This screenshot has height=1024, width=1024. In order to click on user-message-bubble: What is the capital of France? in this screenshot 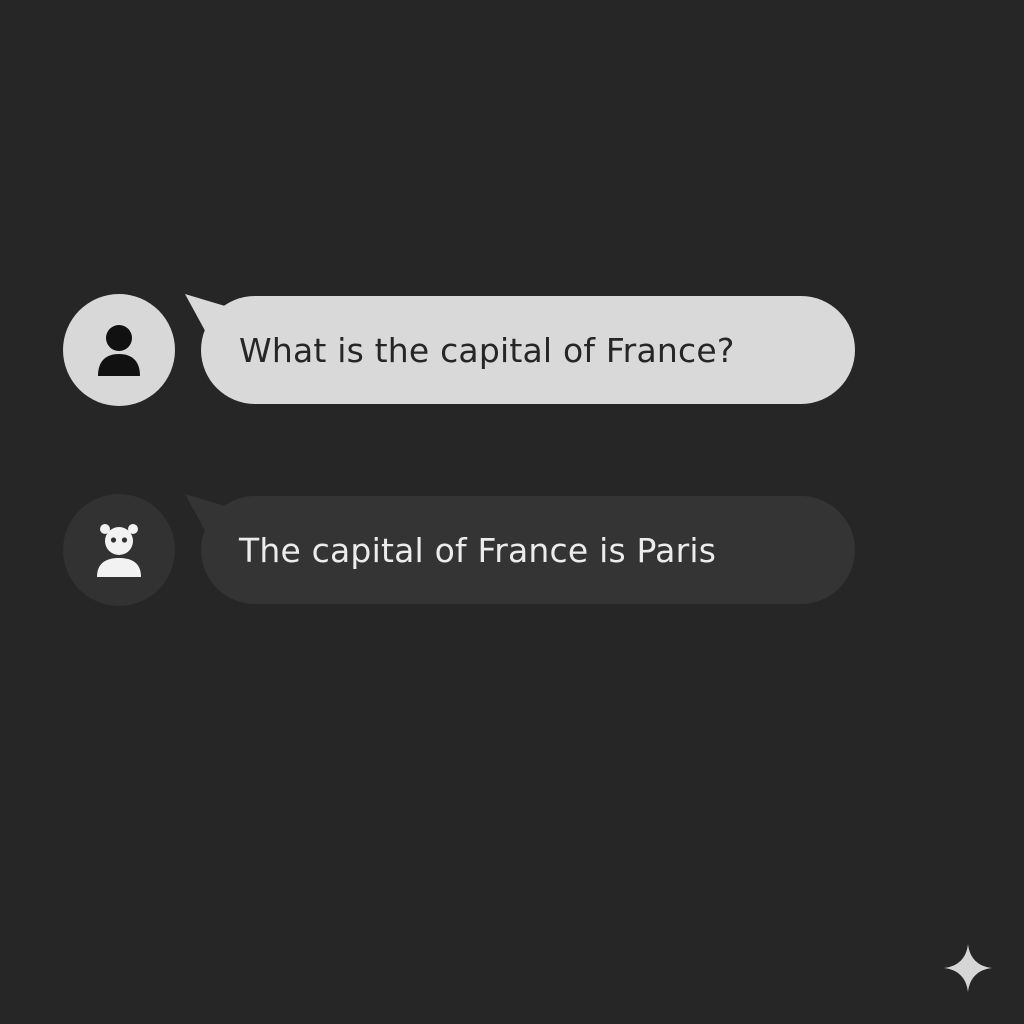, I will do `click(528, 350)`.